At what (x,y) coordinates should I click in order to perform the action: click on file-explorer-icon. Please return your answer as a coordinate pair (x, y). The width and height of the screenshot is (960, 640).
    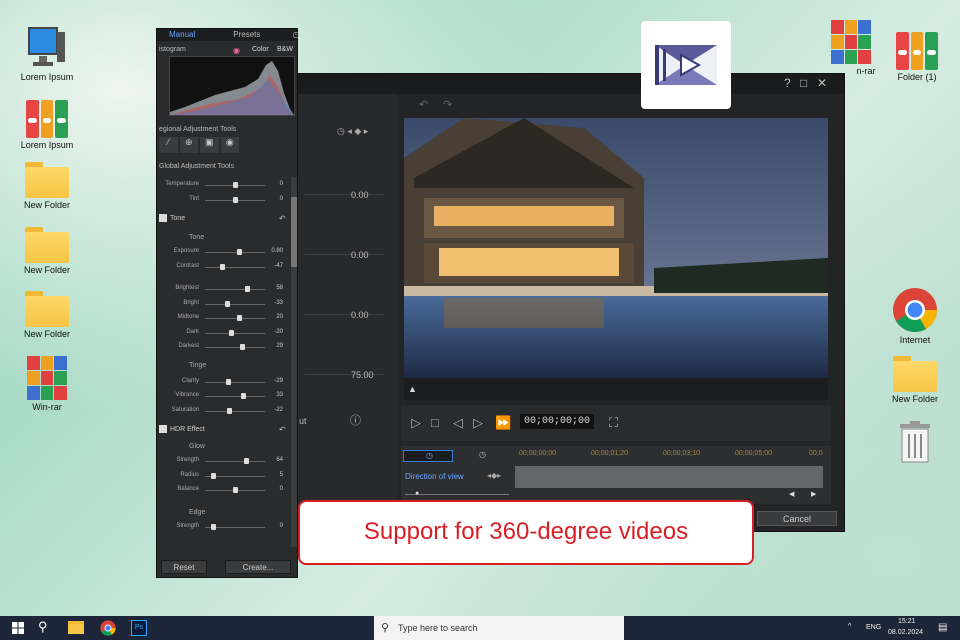
    Looking at the image, I should click on (76, 627).